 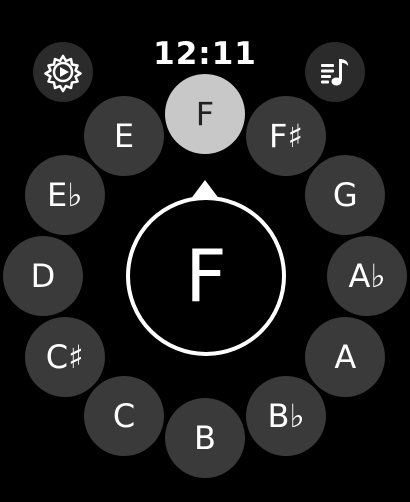 I want to click on note-button: C, so click(x=124, y=416).